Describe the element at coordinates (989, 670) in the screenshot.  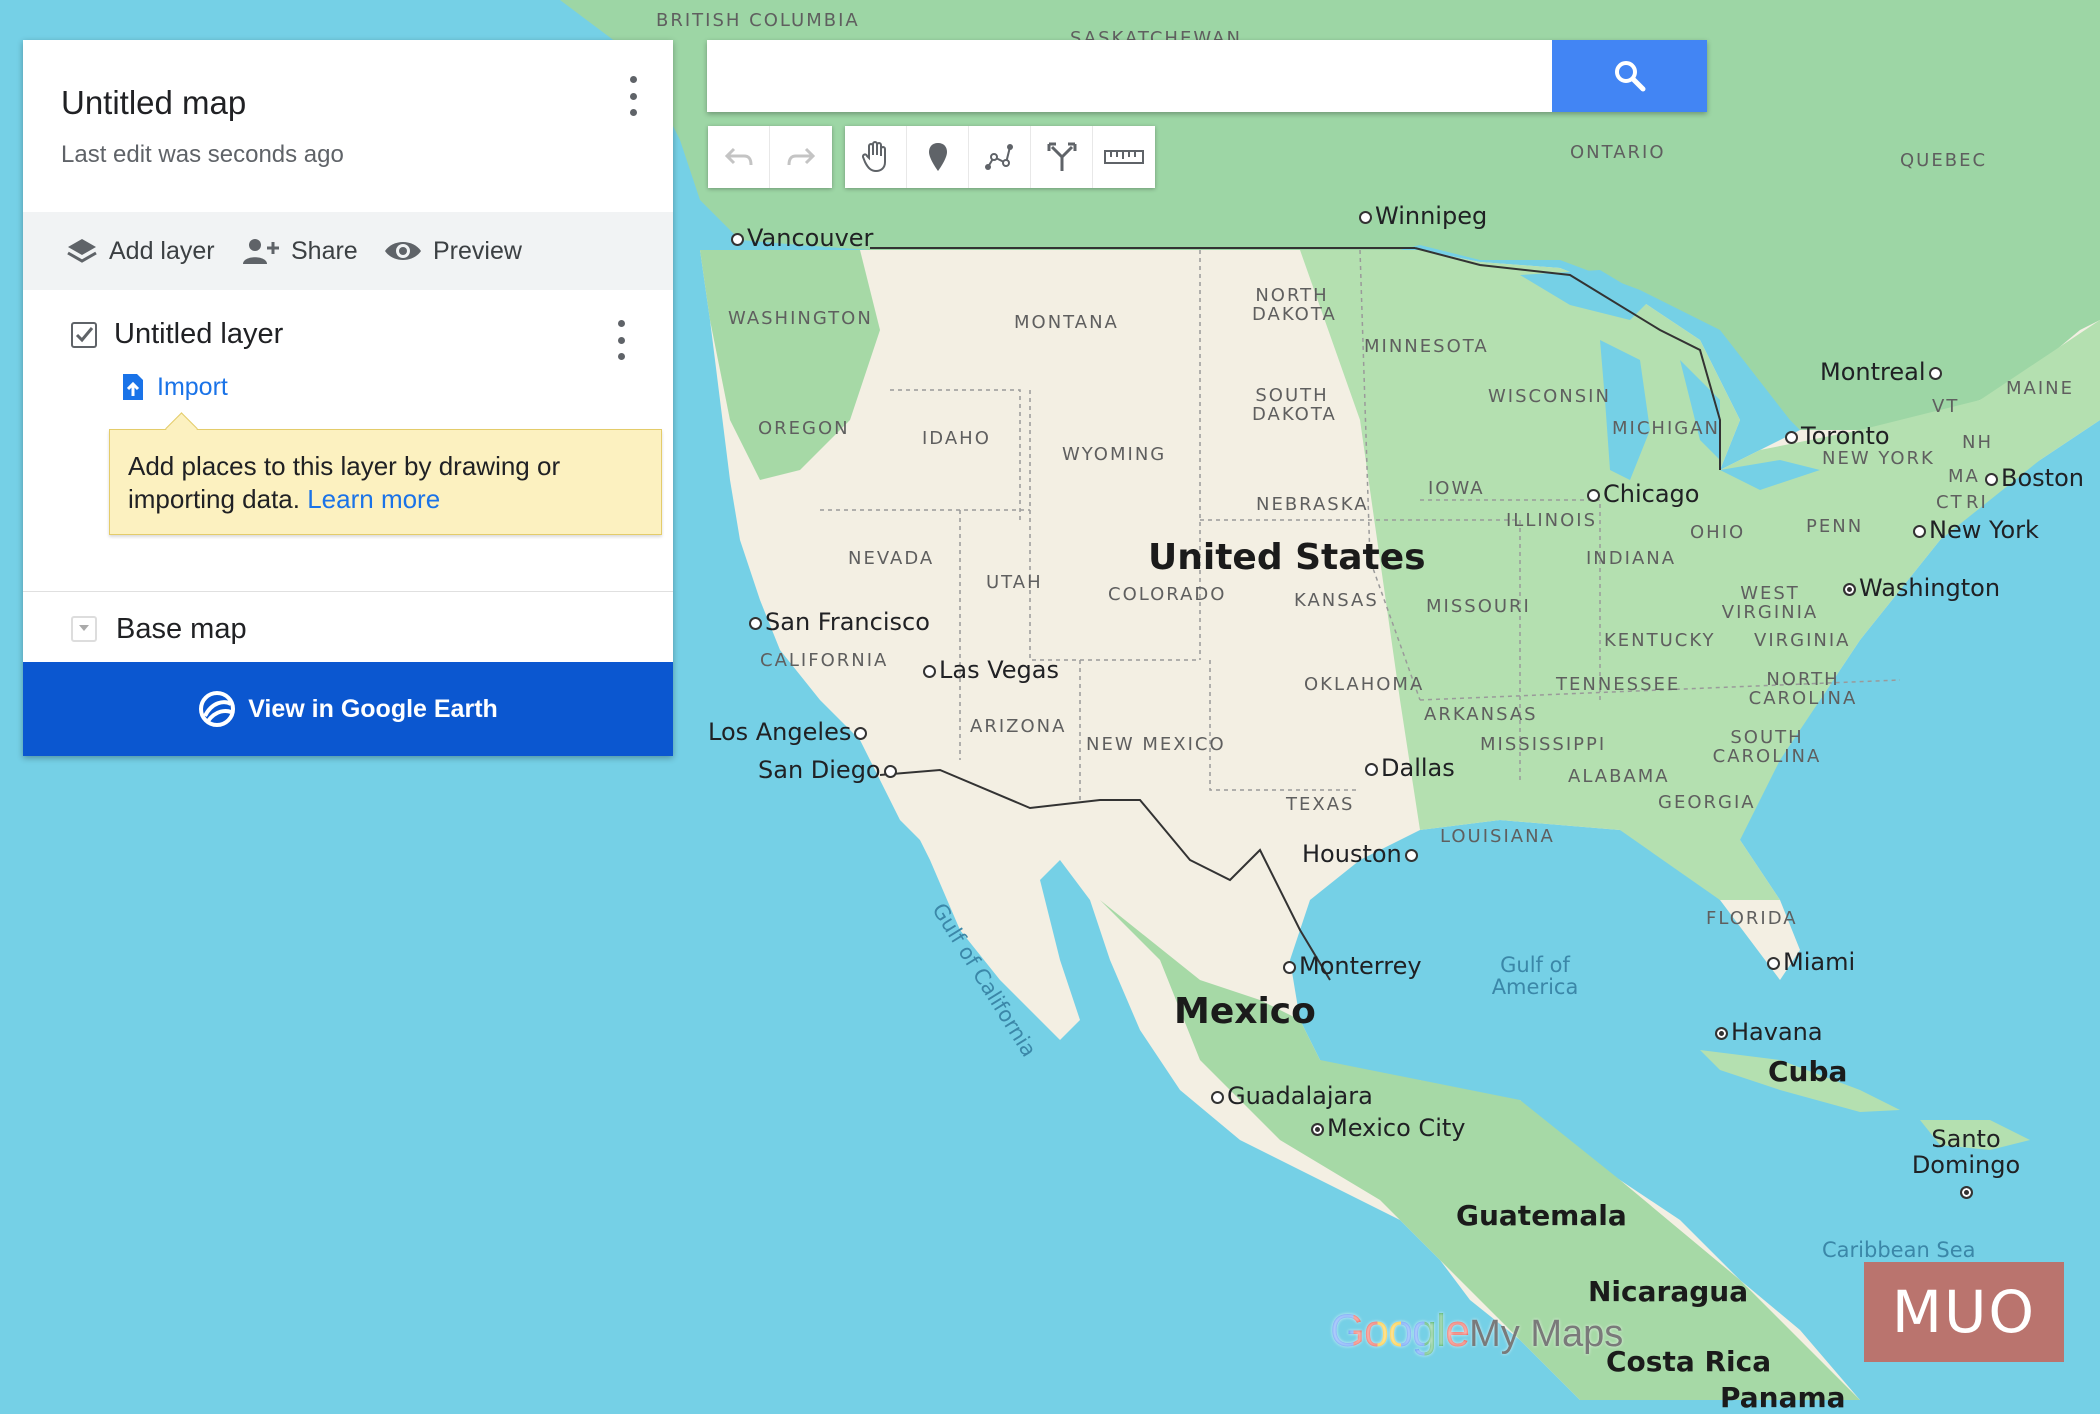
I see `city-label: Las Vegas` at that location.